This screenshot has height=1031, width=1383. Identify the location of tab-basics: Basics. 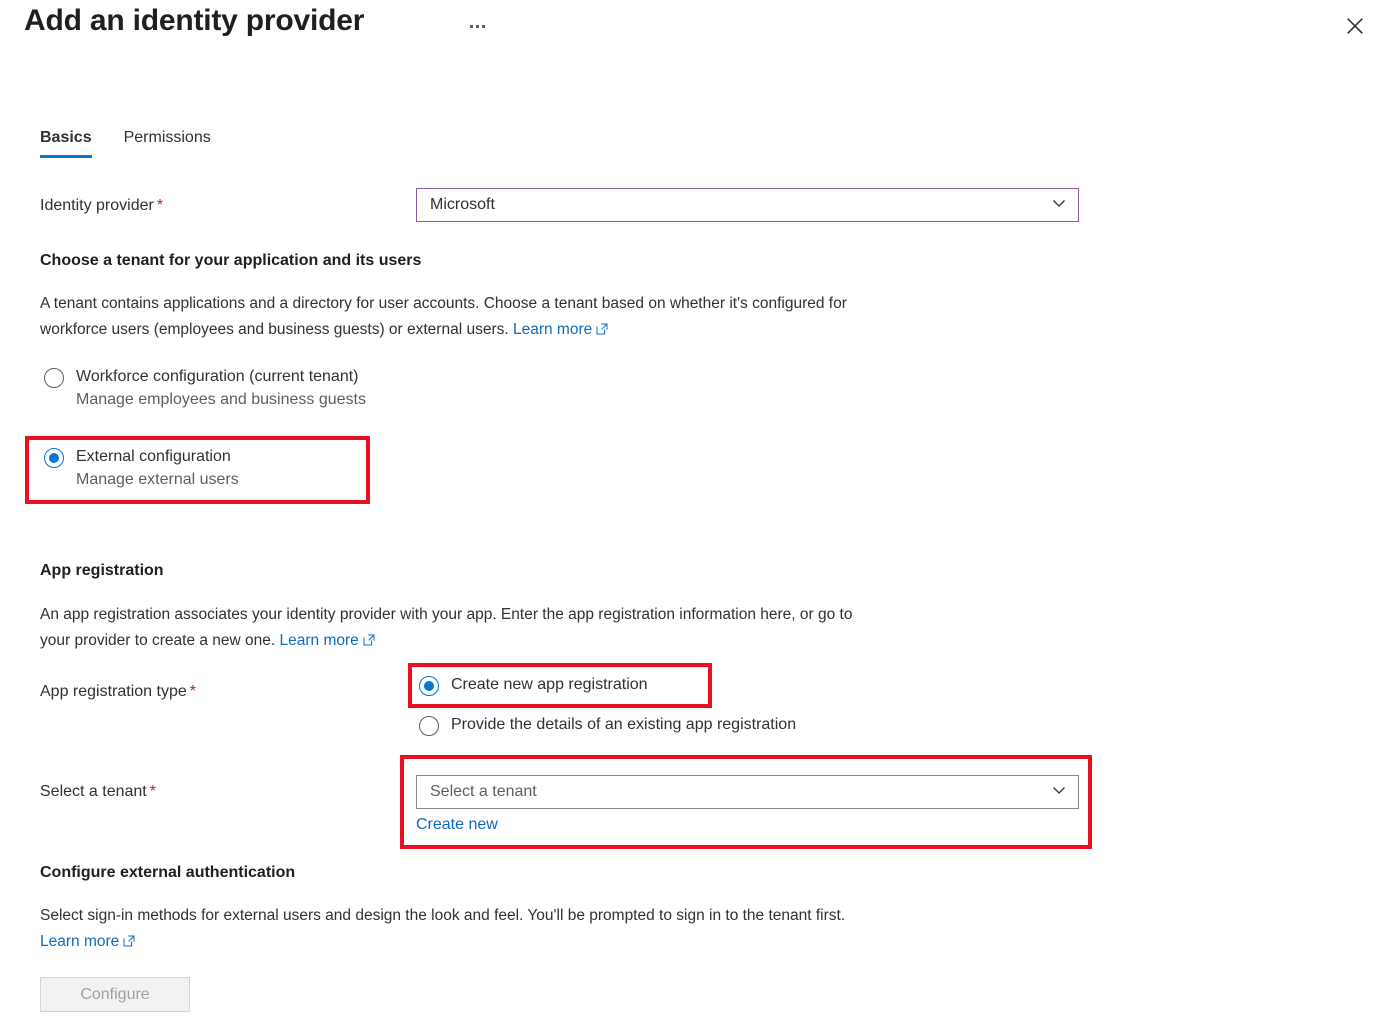
(66, 143).